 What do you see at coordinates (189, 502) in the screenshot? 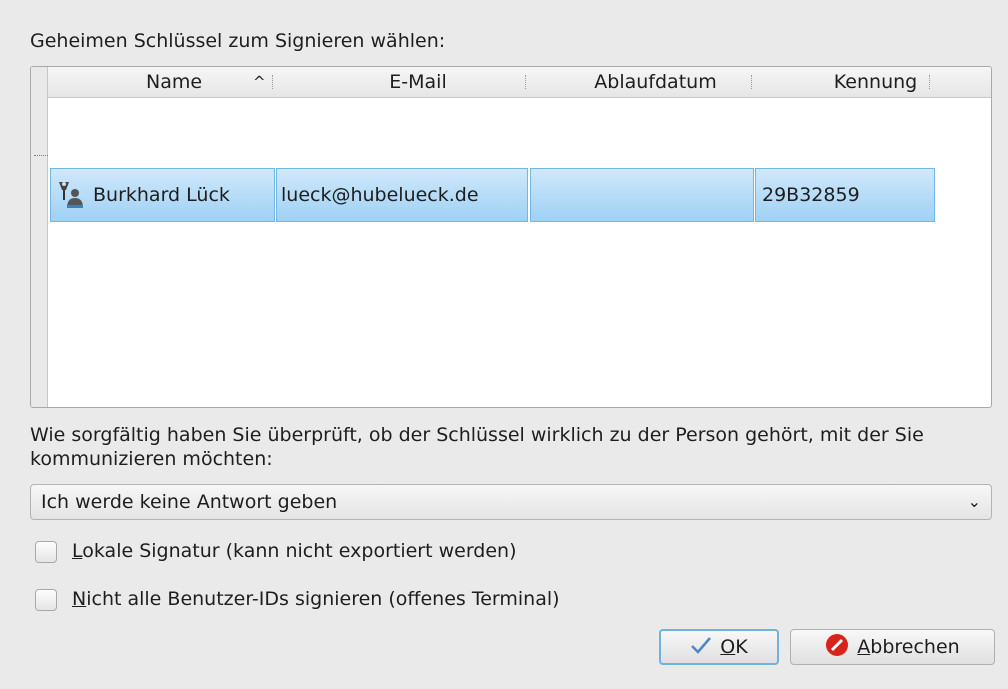
I see `trust-level-value: Ich werde keine Antwort geben` at bounding box center [189, 502].